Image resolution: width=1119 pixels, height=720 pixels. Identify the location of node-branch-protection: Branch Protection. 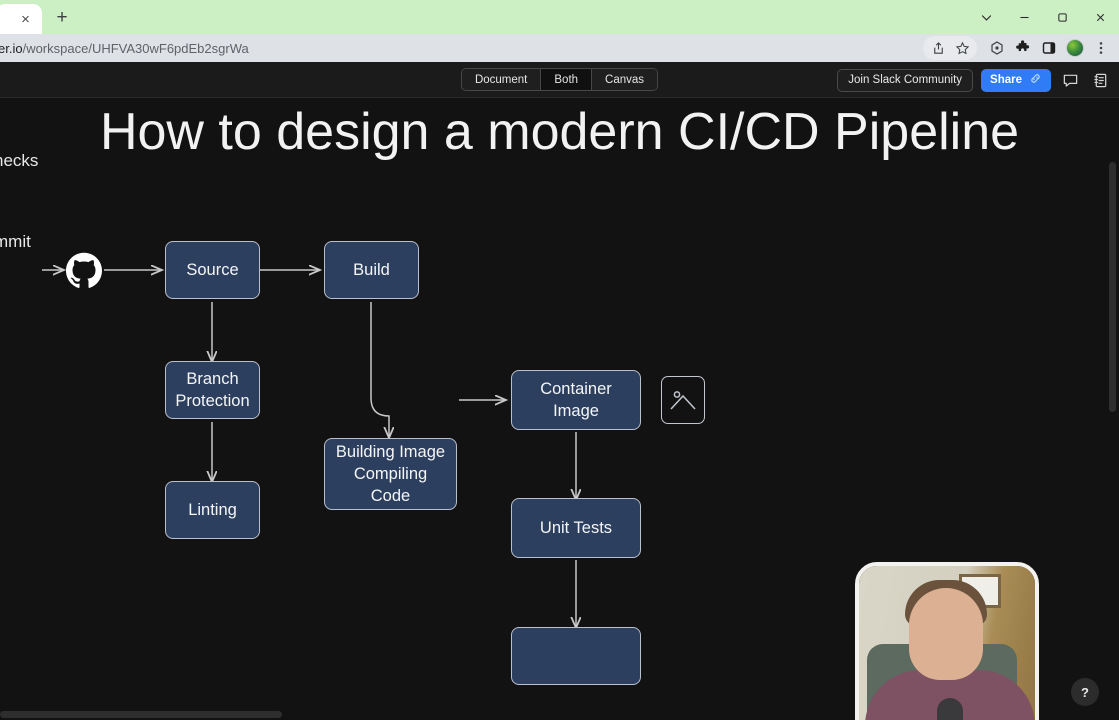
(212, 390).